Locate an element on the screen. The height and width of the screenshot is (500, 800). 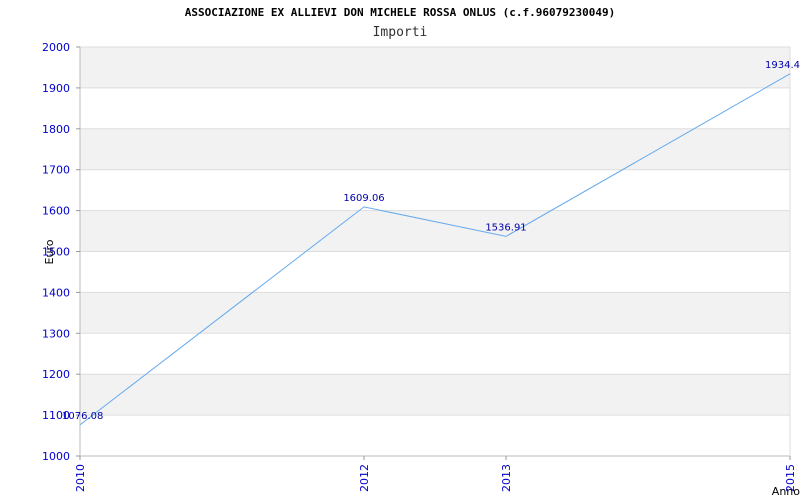
y-axis-title: Euro is located at coordinates (49, 251).